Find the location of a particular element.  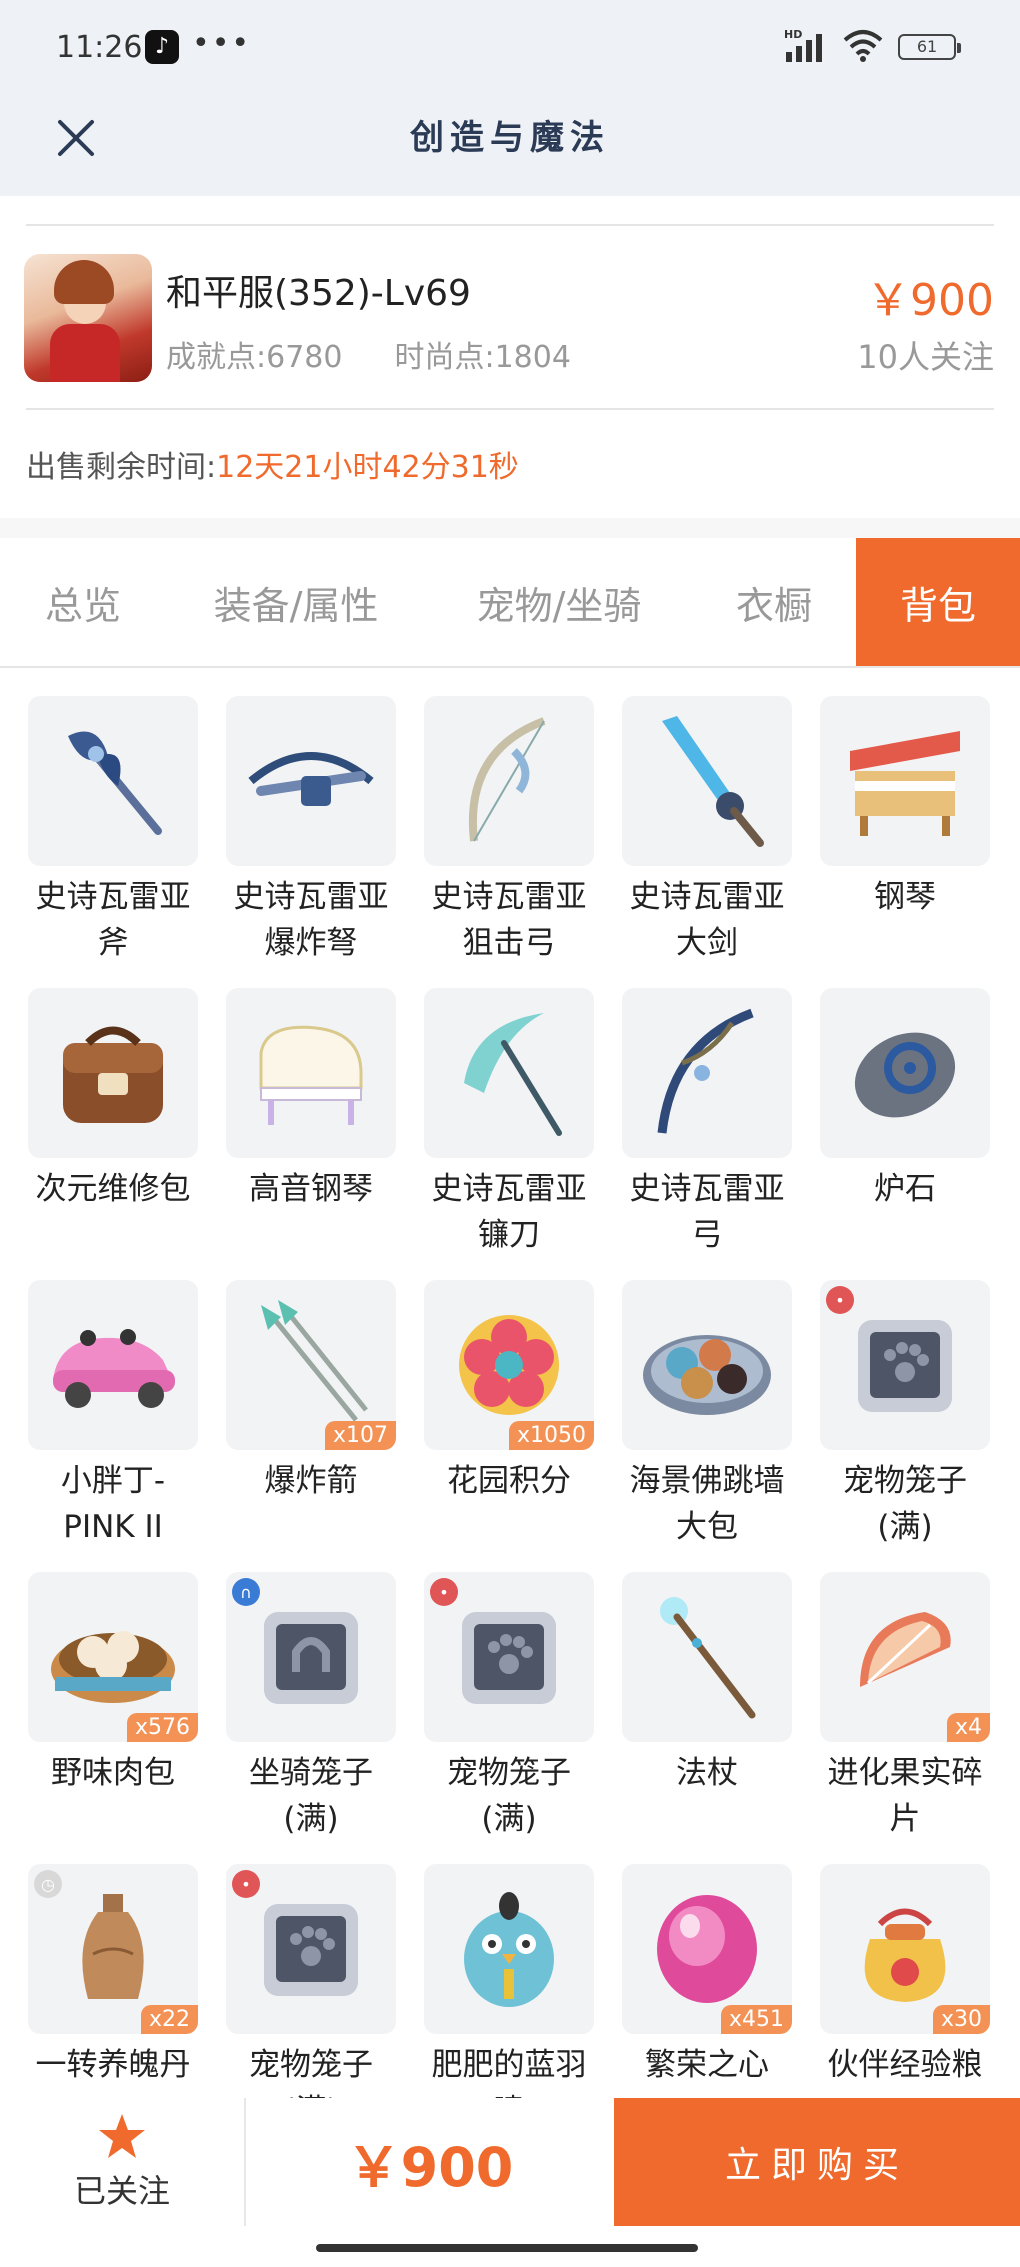

tab-bar: 总览 装备/属性 宠物/坐骑 衣橱 背包 is located at coordinates (510, 603).